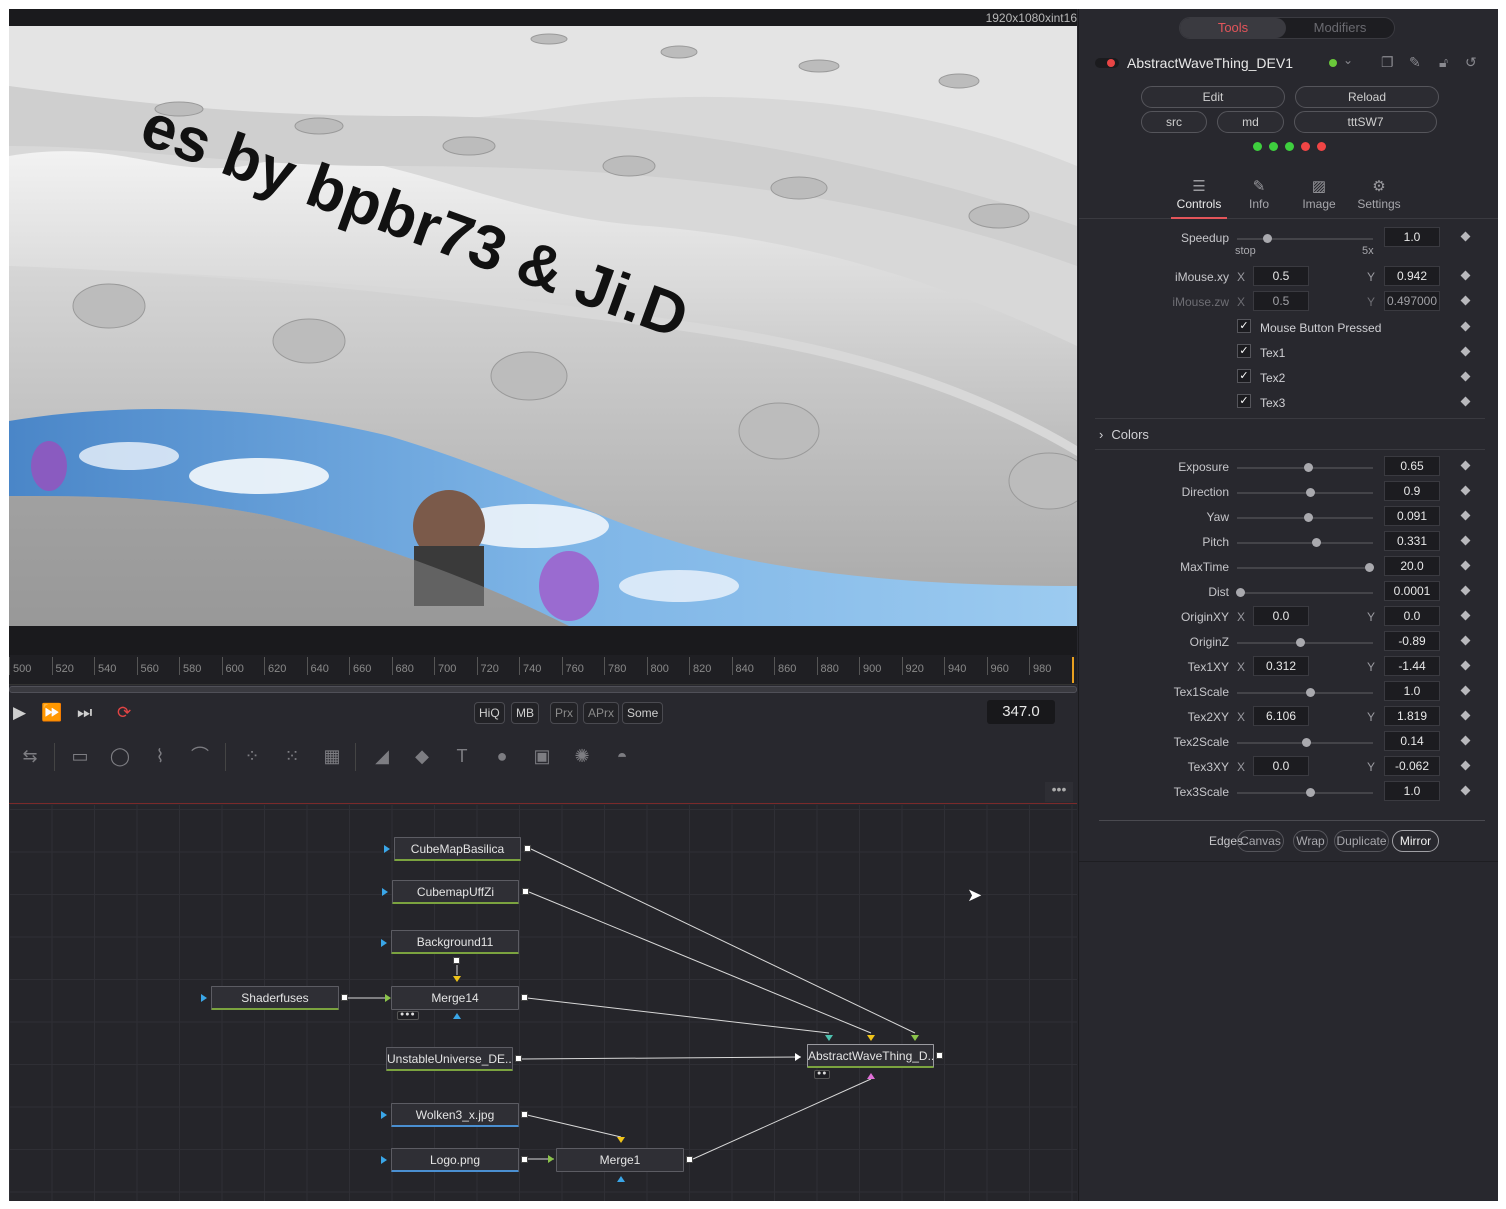 The width and height of the screenshot is (1506, 1209). Describe the element at coordinates (1412, 591) in the screenshot. I see `param-value-field: 0.0001` at that location.